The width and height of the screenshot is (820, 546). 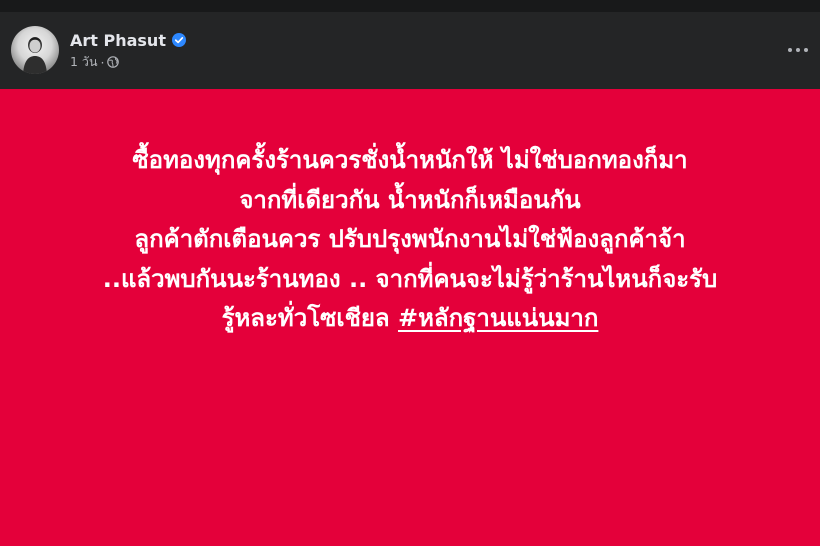 I want to click on window-top-strip, so click(x=410, y=6).